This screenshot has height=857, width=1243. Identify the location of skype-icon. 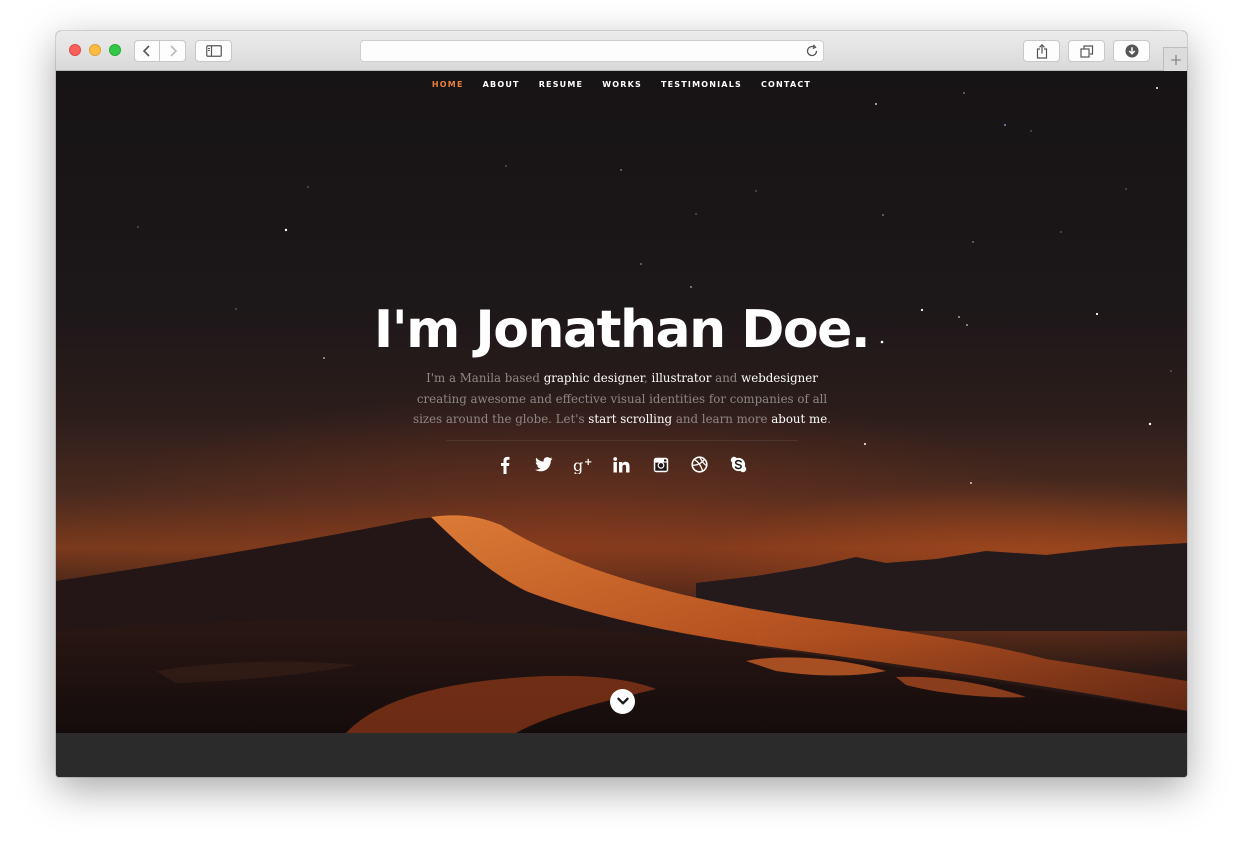
(738, 464).